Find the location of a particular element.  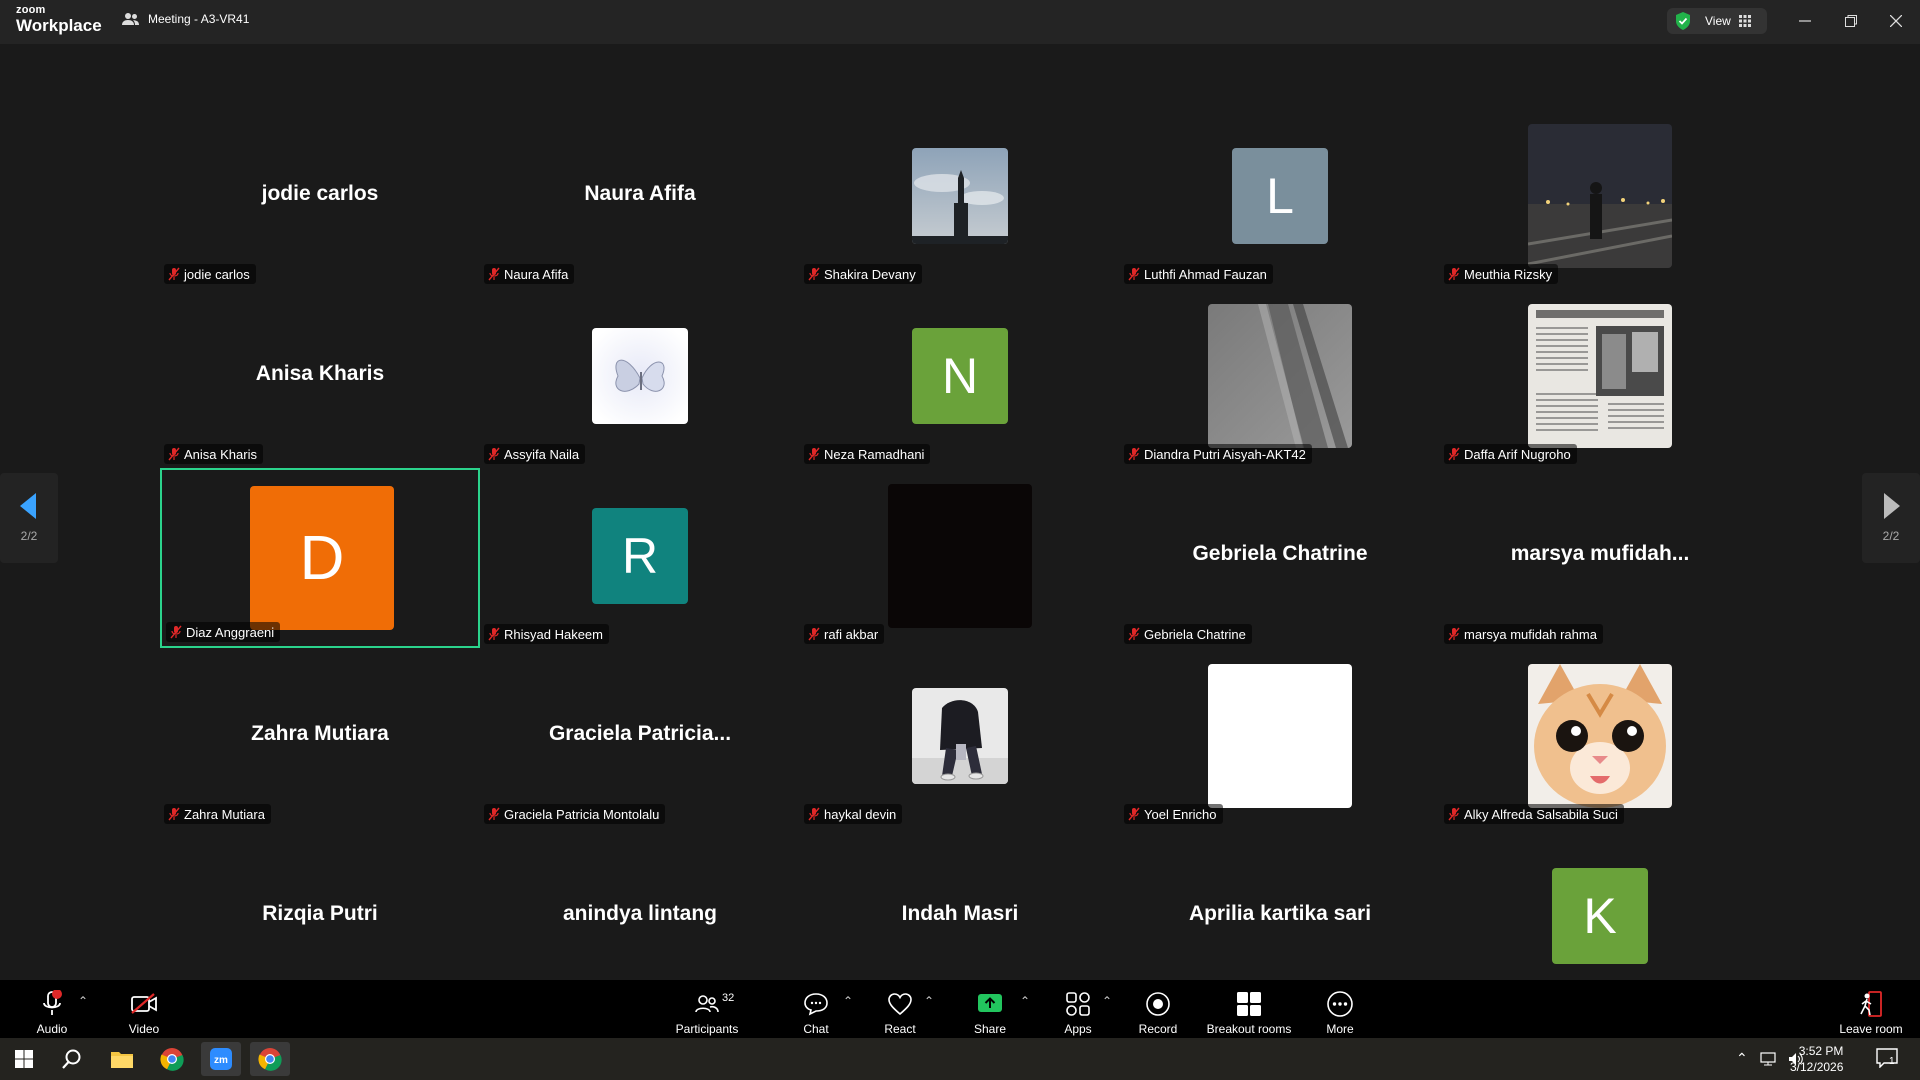

participant-name-tag: Anisa Kharis is located at coordinates (213, 454).